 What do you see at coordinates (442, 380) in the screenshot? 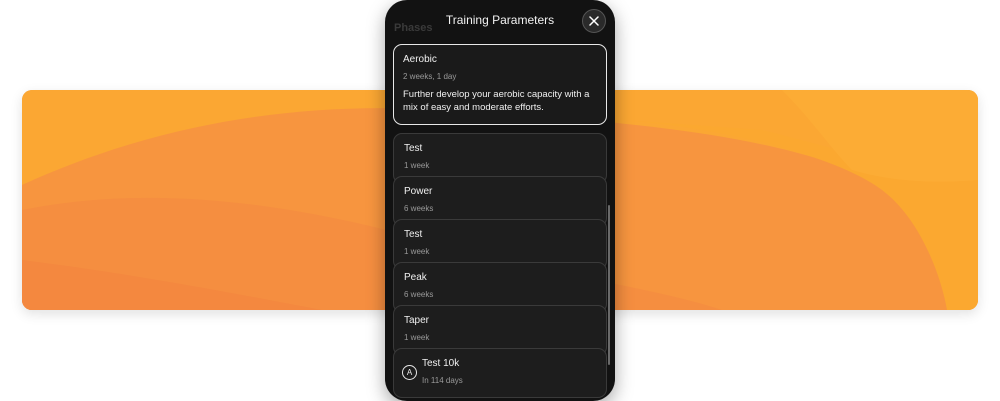
I see `goal-timing: In 114 days` at bounding box center [442, 380].